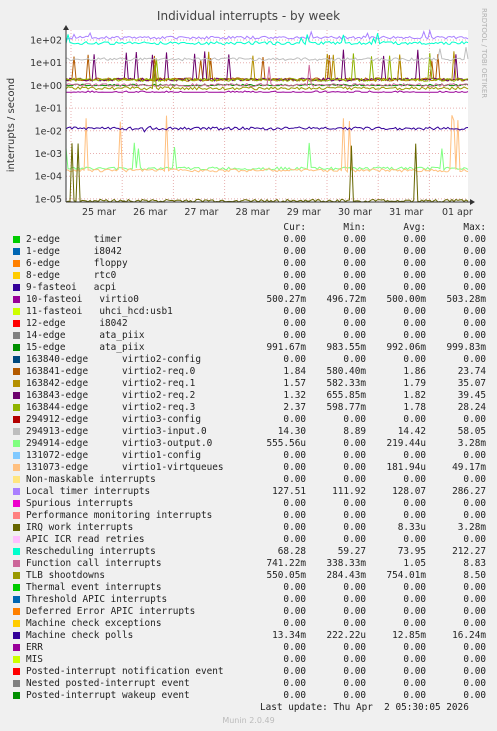 The image size is (497, 731). Describe the element at coordinates (289, 635) in the screenshot. I see `legend-value-cur: 13.34m` at that location.